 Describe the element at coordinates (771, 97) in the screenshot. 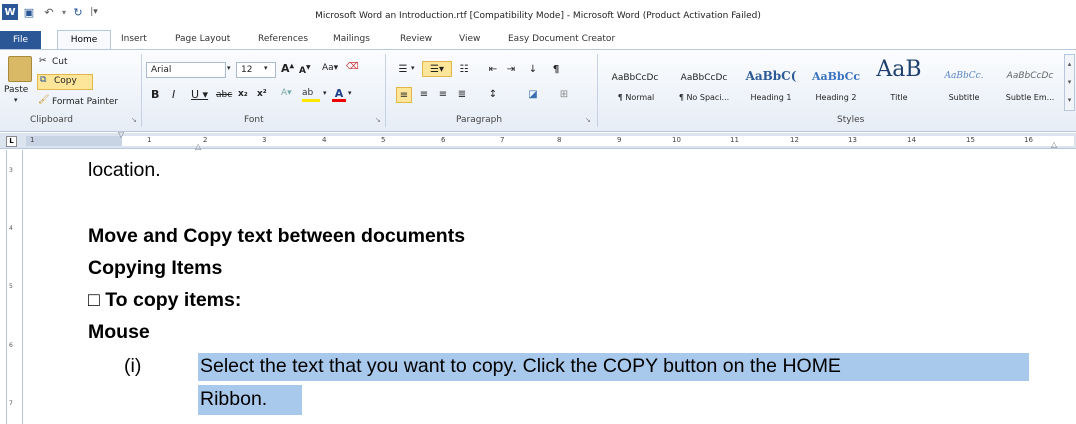

I see `style-name: Heading 1` at that location.